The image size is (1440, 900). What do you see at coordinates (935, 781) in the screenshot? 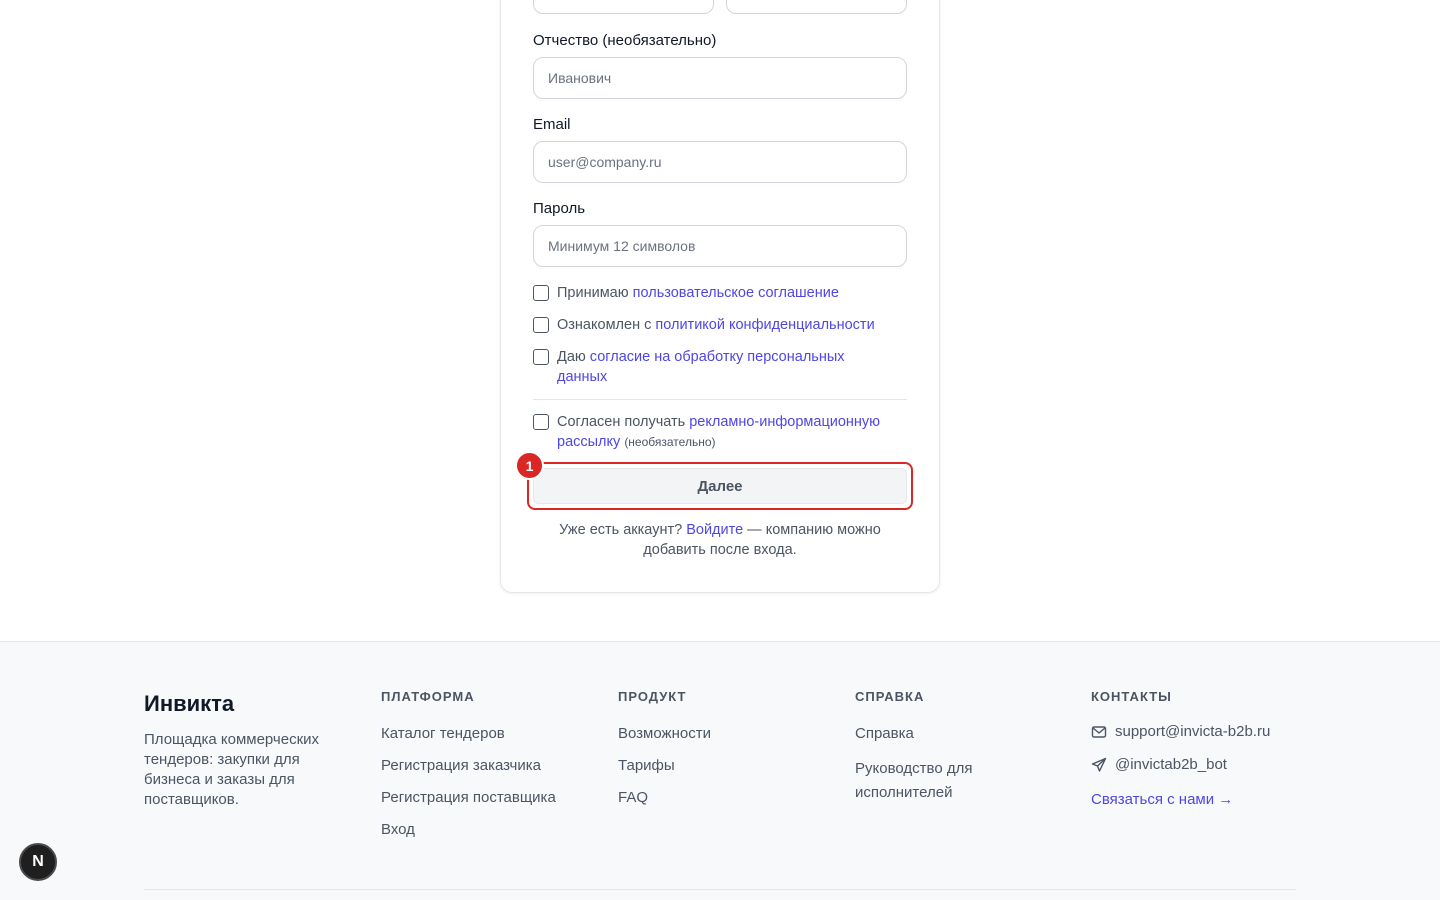
I see `footer-link-contractor-guide: Руководство для исполнителей` at bounding box center [935, 781].